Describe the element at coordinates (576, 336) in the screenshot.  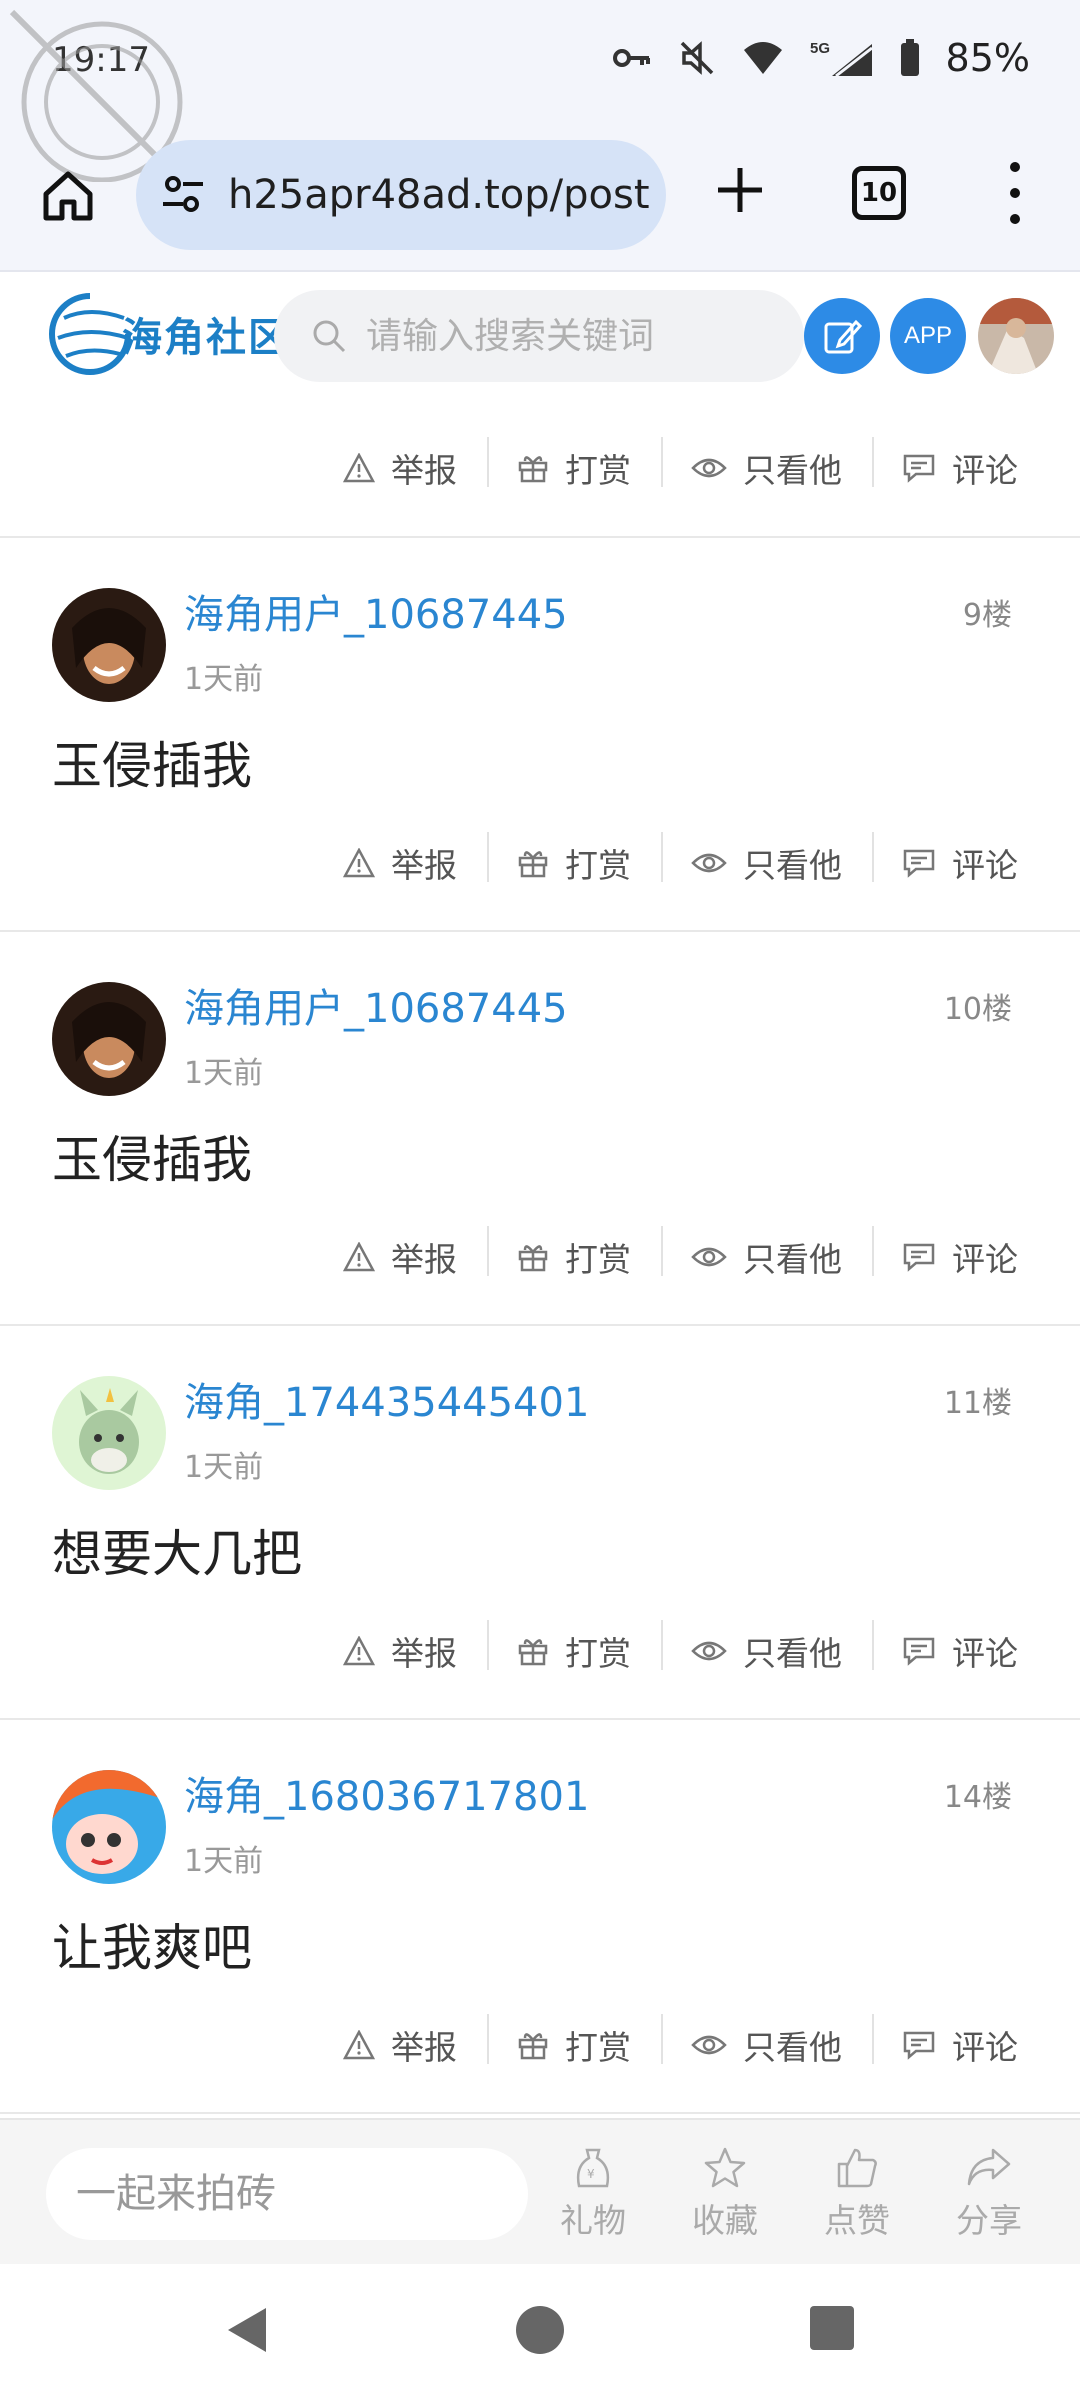
I see `search-input` at that location.